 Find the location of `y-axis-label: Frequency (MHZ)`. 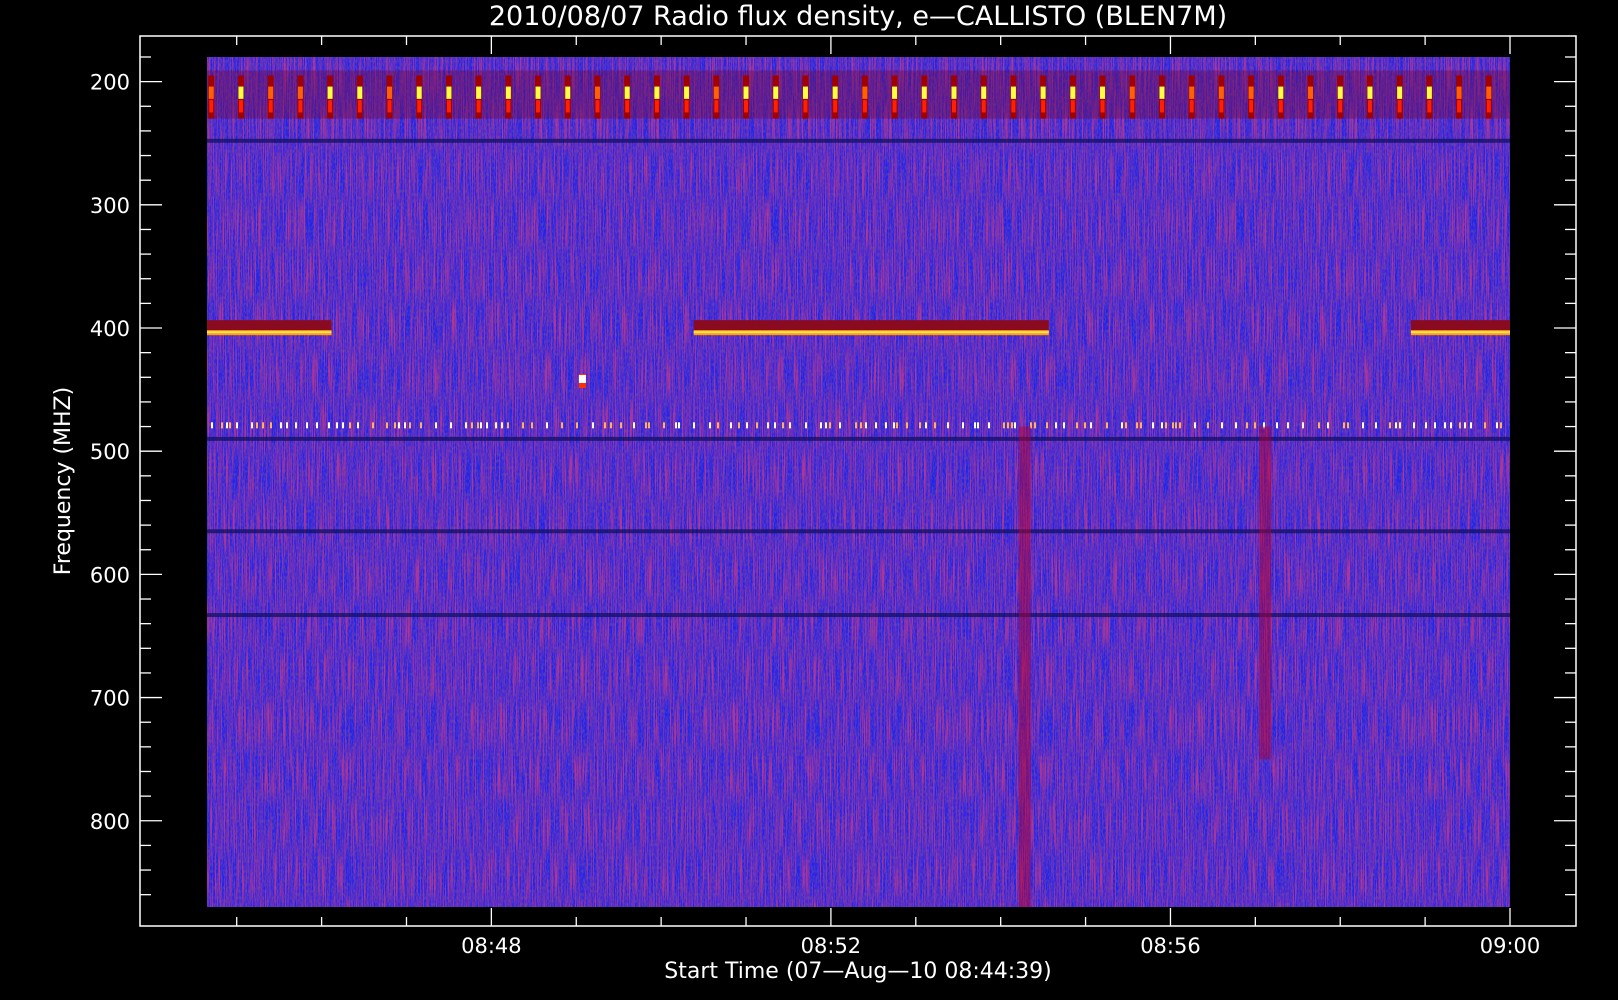

y-axis-label: Frequency (MHZ) is located at coordinates (63, 481).